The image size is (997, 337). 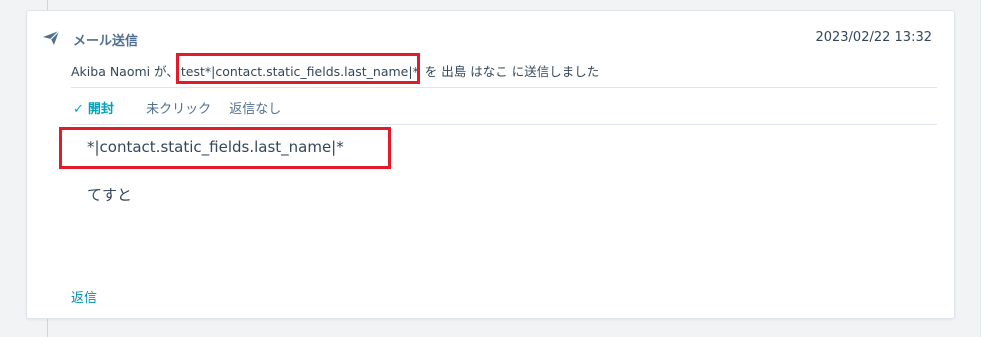 What do you see at coordinates (553, 71) in the screenshot?
I see `summary-suffix: に送信しました` at bounding box center [553, 71].